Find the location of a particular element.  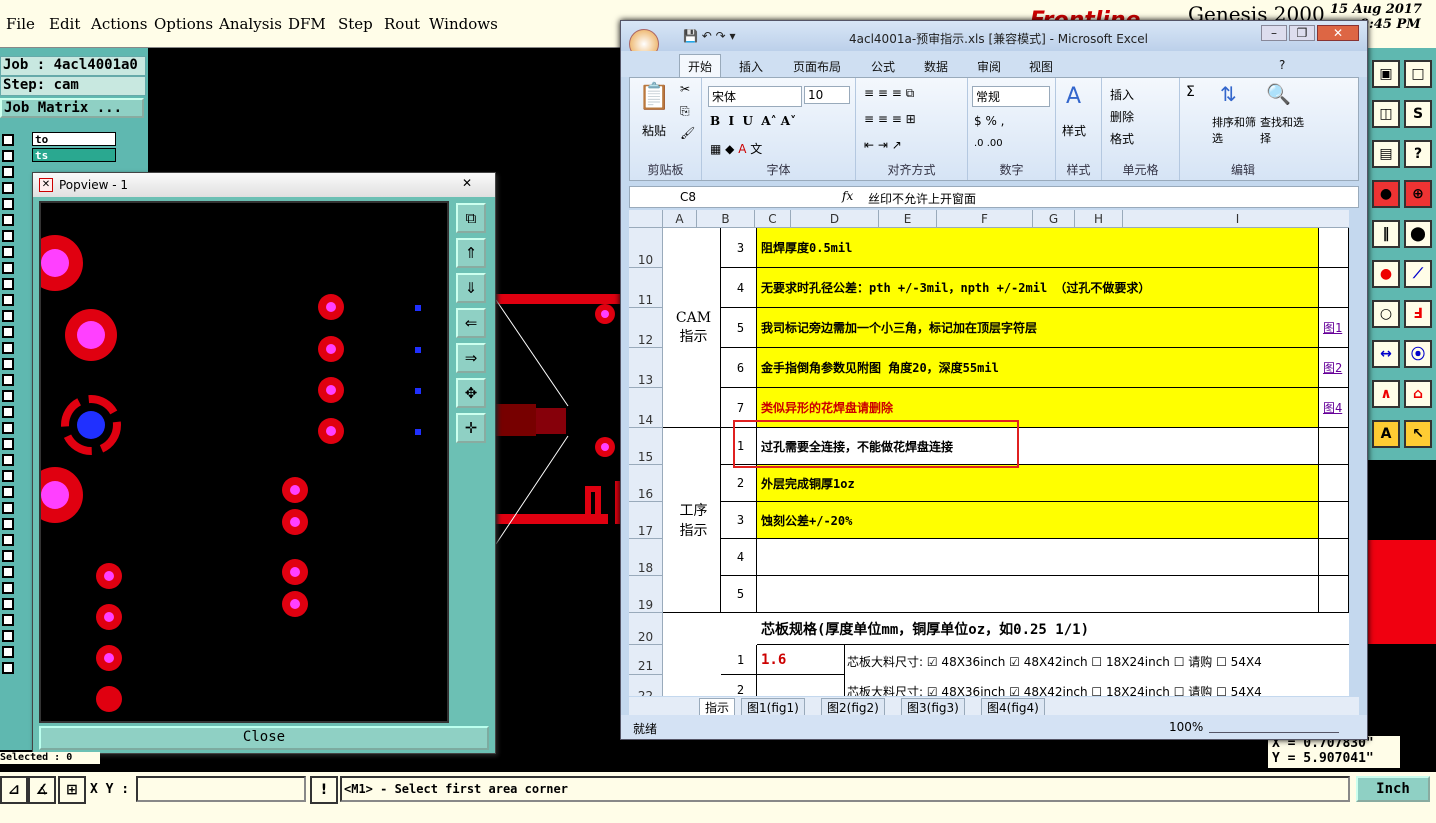

column-header: E is located at coordinates (908, 219).